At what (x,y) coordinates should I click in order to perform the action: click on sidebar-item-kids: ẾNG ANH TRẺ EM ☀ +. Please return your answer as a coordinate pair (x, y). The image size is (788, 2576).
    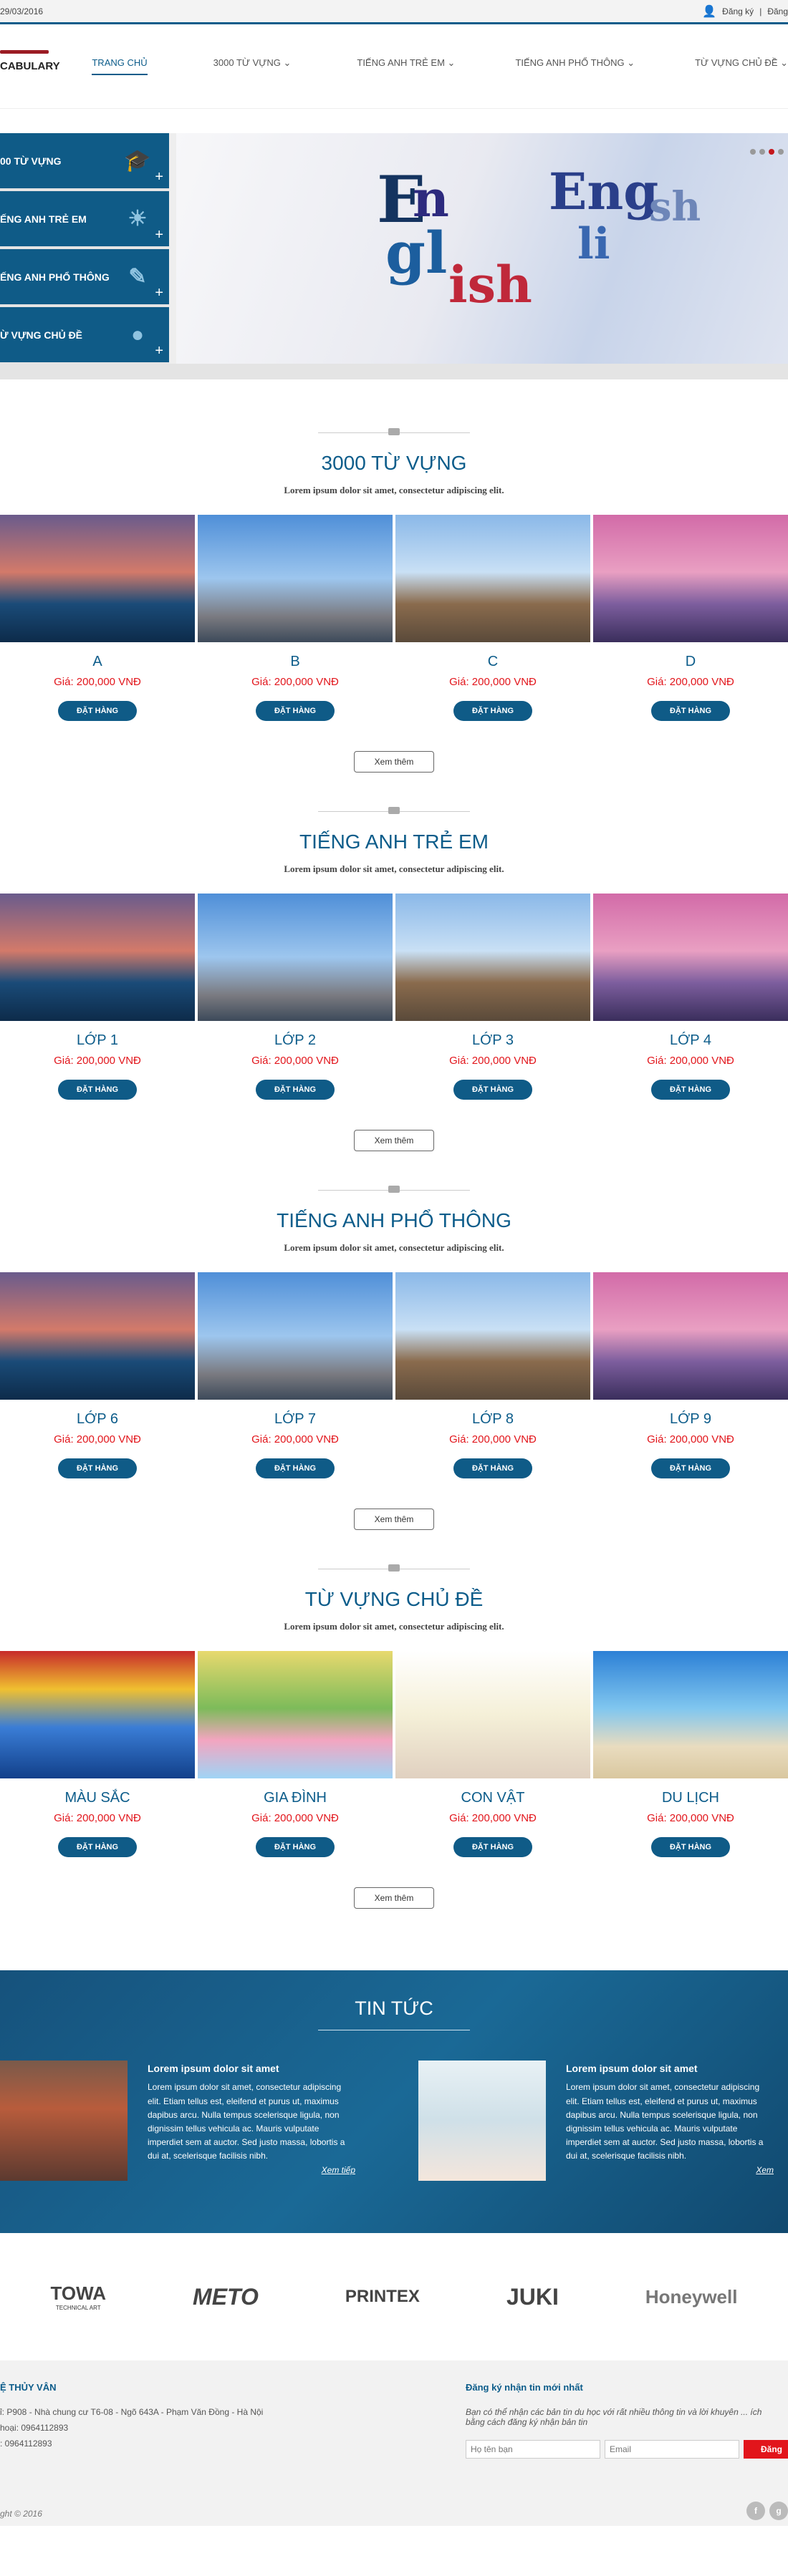
    Looking at the image, I should click on (84, 218).